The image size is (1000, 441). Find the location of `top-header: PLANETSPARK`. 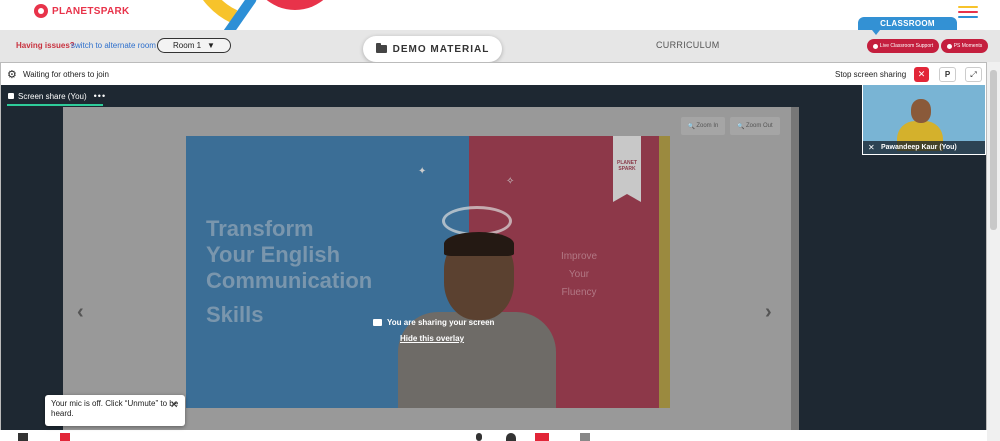

top-header: PLANETSPARK is located at coordinates (500, 26).